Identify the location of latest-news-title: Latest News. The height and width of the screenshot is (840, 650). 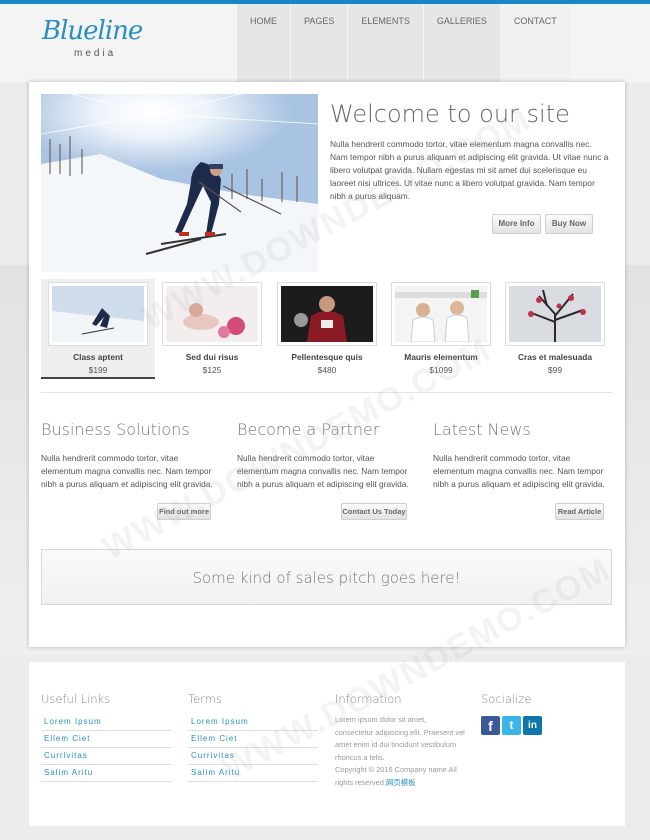
(482, 429).